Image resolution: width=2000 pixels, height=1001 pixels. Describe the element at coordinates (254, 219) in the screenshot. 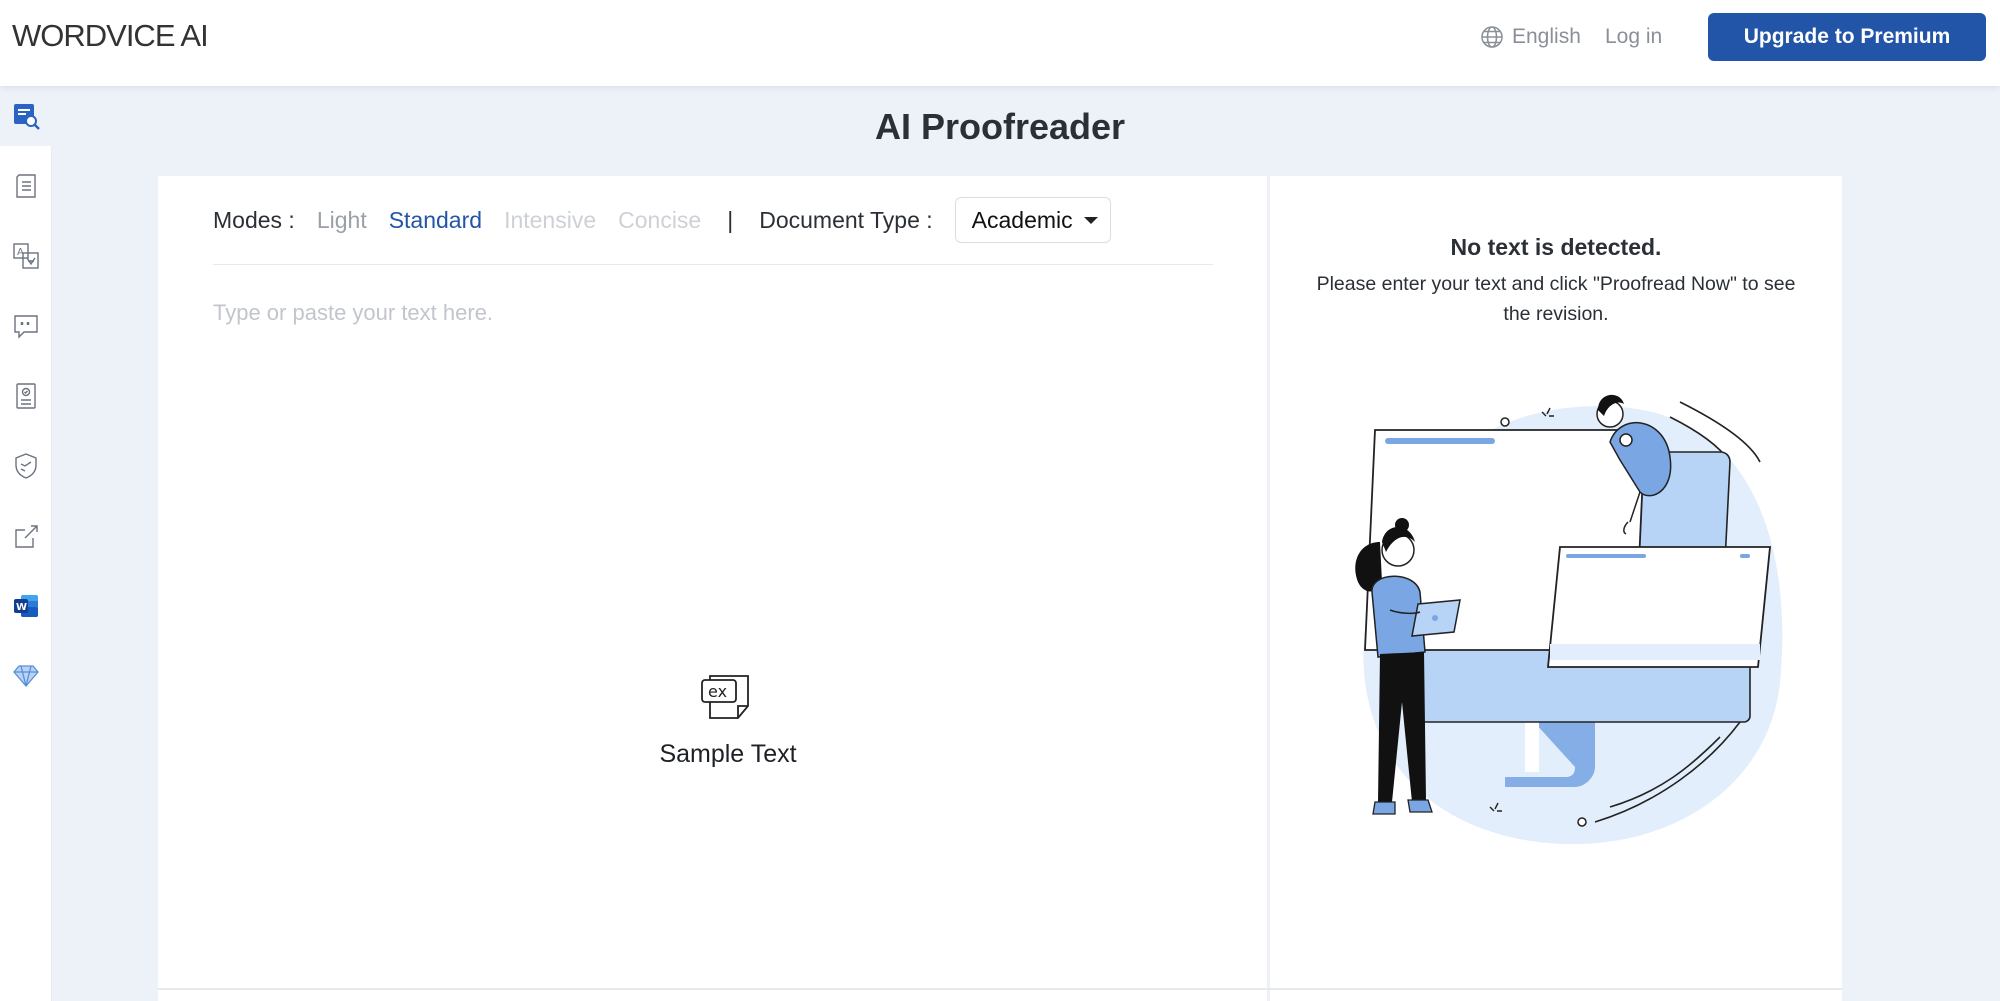

I see `modes-label: Modes :` at that location.